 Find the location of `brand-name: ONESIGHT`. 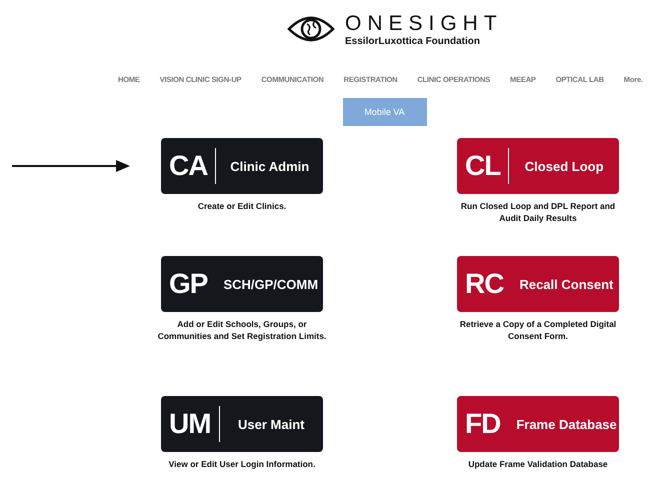

brand-name: ONESIGHT is located at coordinates (424, 24).